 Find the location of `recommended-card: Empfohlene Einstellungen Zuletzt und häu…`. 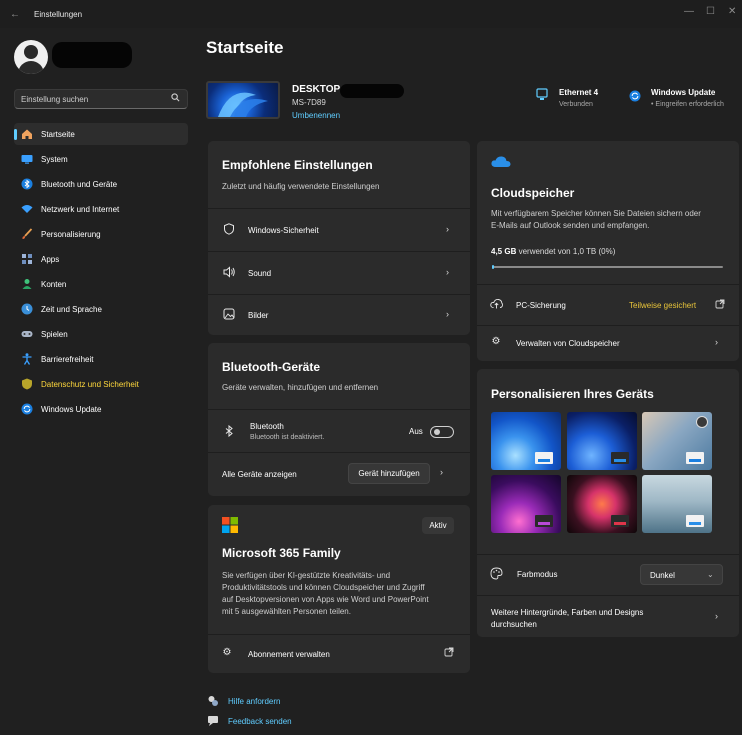

recommended-card: Empfohlene Einstellungen Zuletzt und häu… is located at coordinates (339, 238).